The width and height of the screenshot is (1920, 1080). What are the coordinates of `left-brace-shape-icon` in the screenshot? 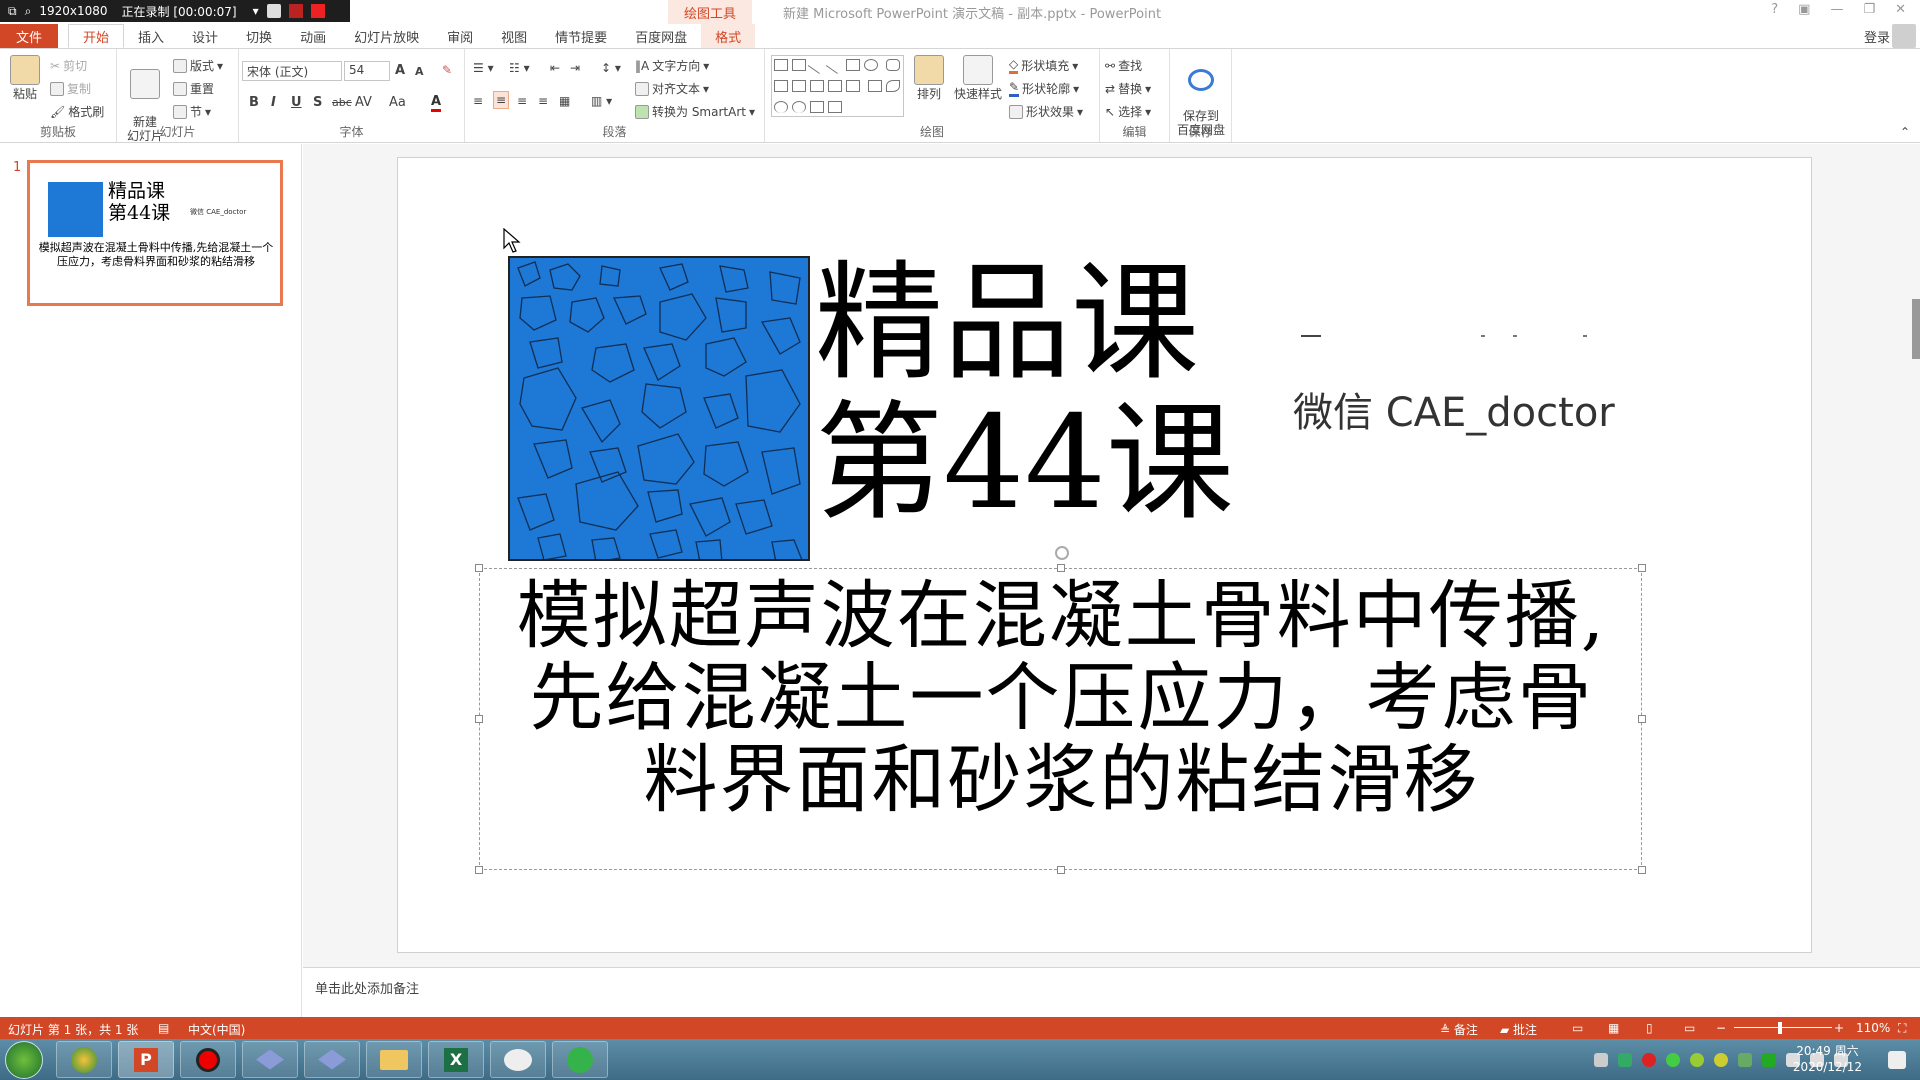 It's located at (817, 107).